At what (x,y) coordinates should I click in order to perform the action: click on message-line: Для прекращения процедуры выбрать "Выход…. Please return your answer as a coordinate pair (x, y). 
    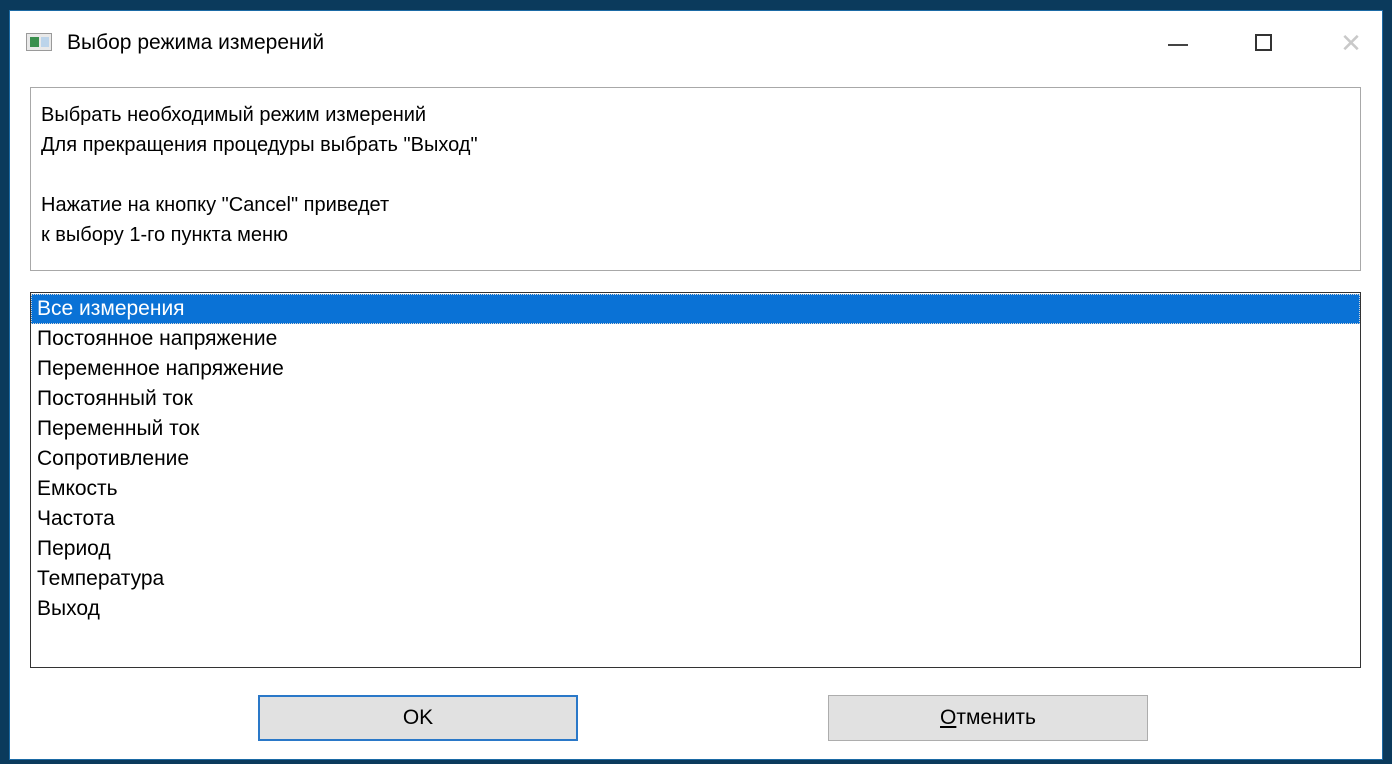
    Looking at the image, I should click on (259, 145).